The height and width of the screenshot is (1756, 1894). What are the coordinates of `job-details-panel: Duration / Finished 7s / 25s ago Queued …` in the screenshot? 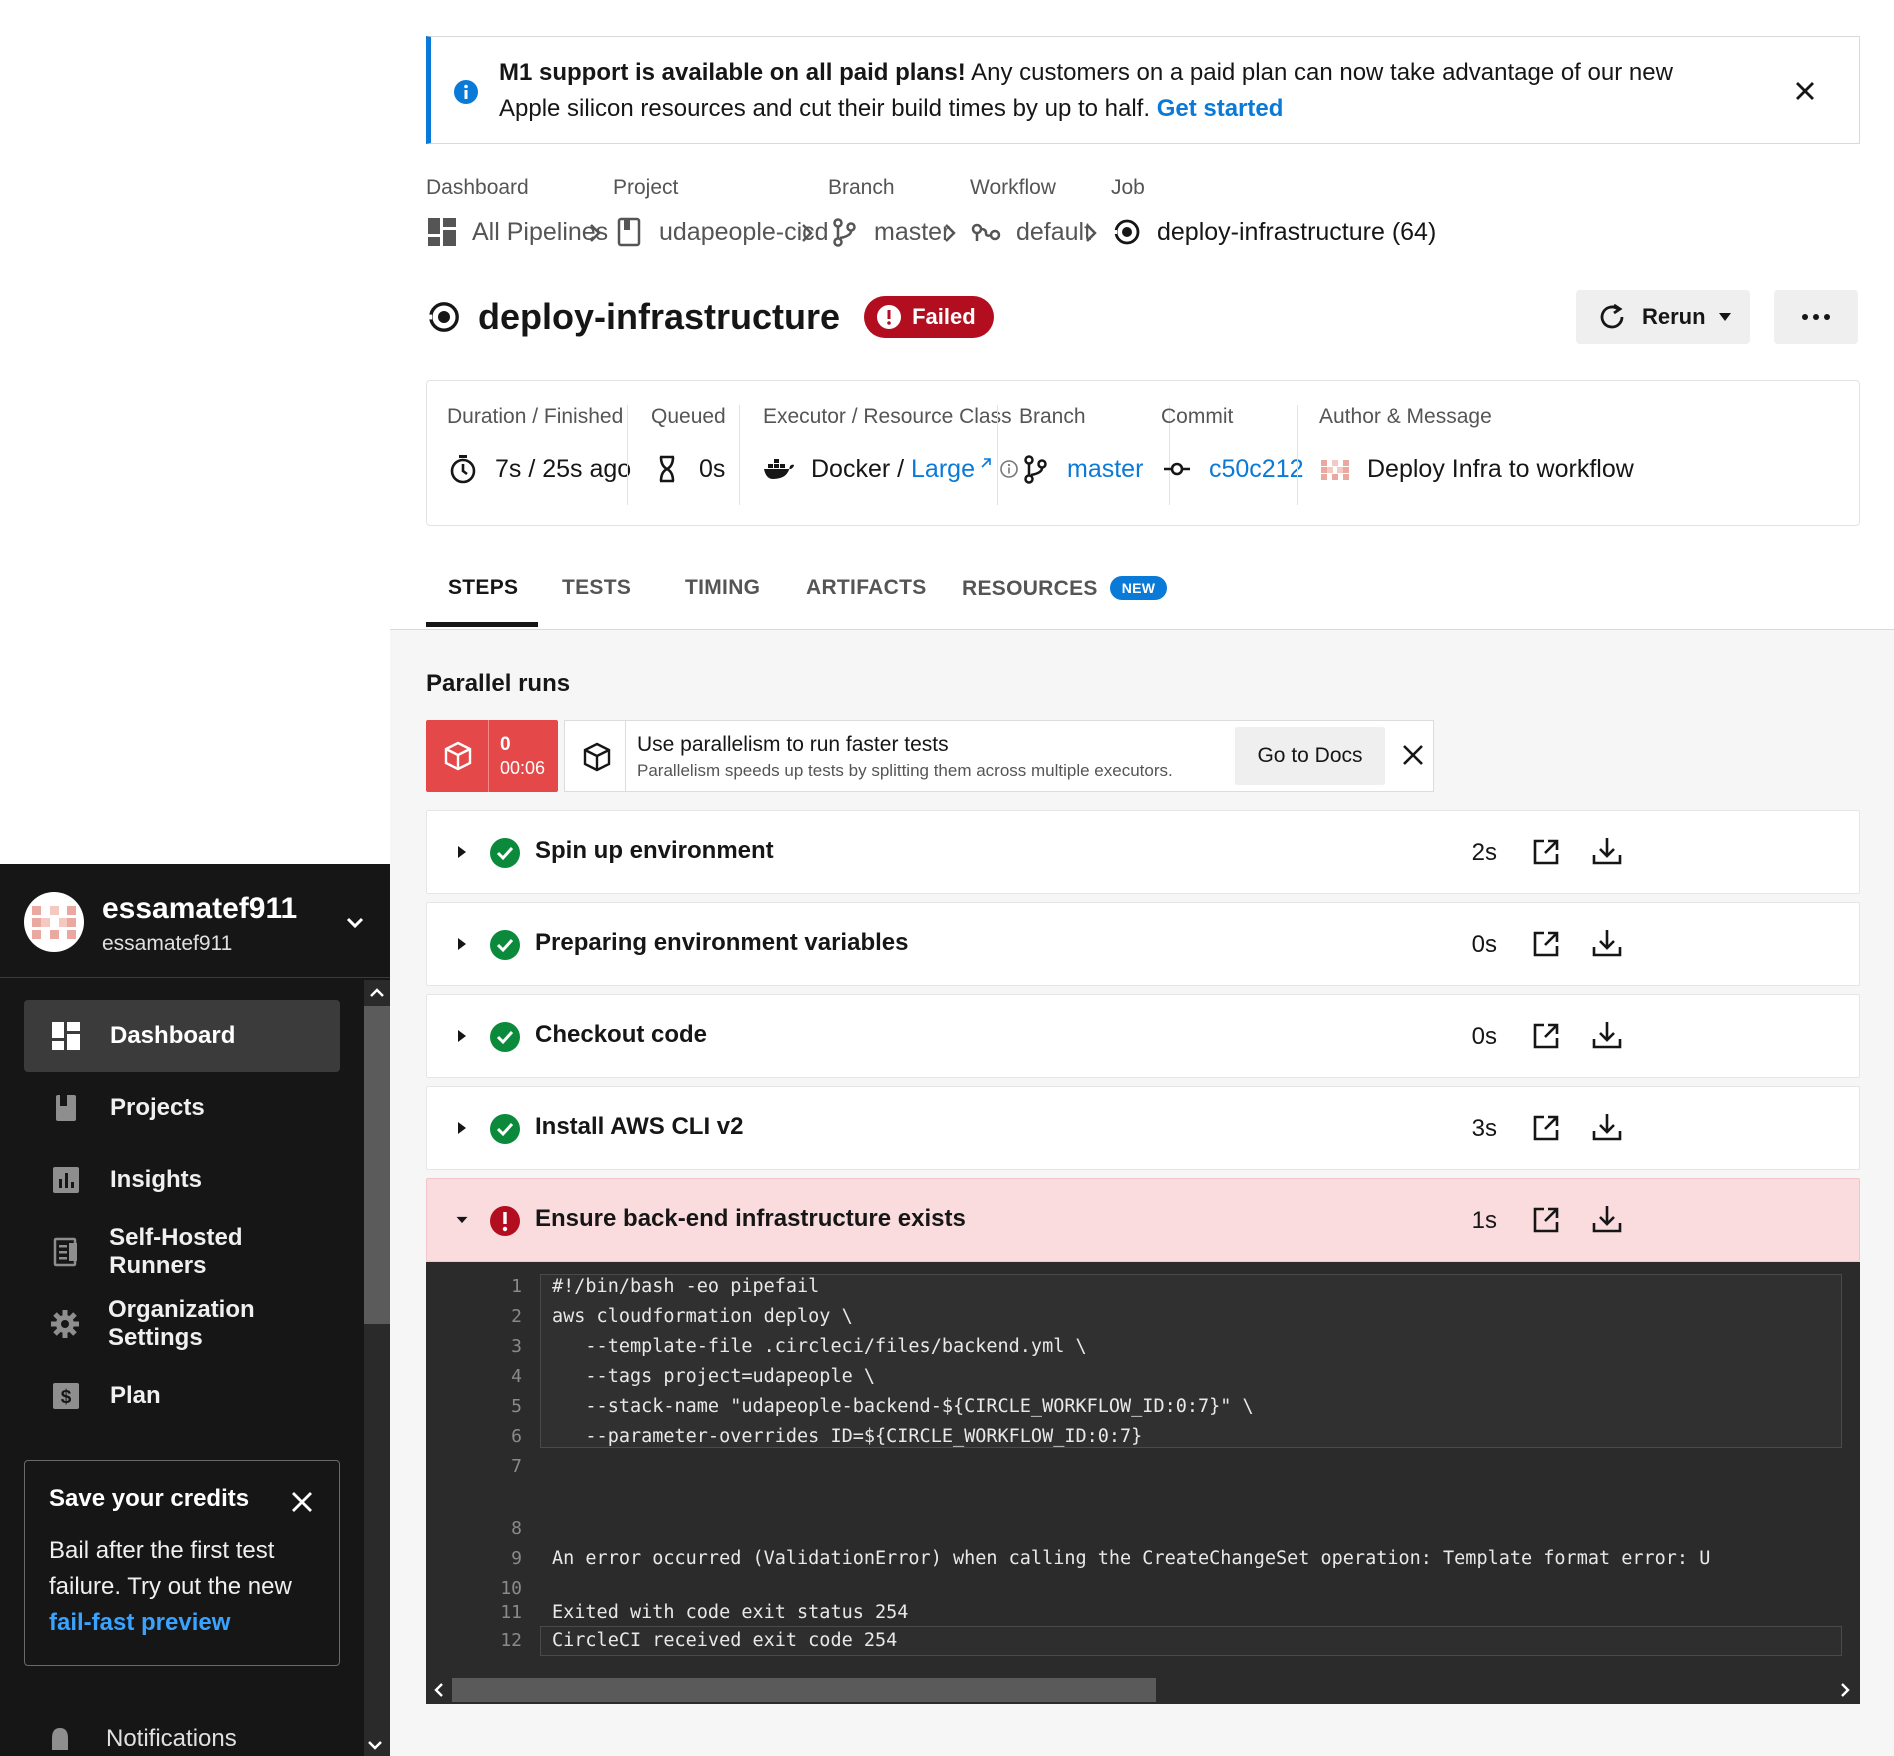 It's located at (1143, 453).